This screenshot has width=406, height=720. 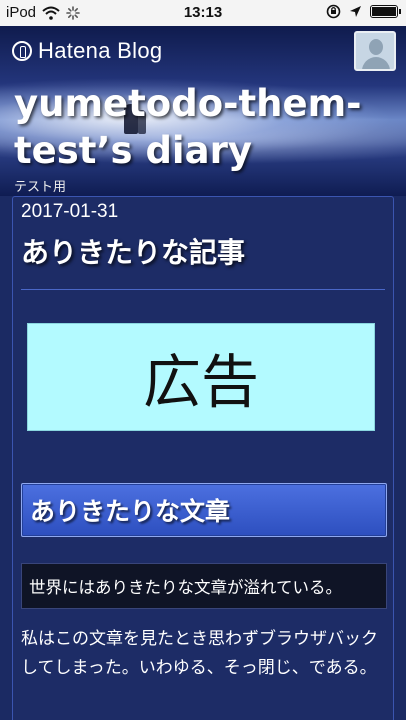 I want to click on blockquote-text: 世界にはありきたりな文章が溢れている。, so click(x=186, y=587).